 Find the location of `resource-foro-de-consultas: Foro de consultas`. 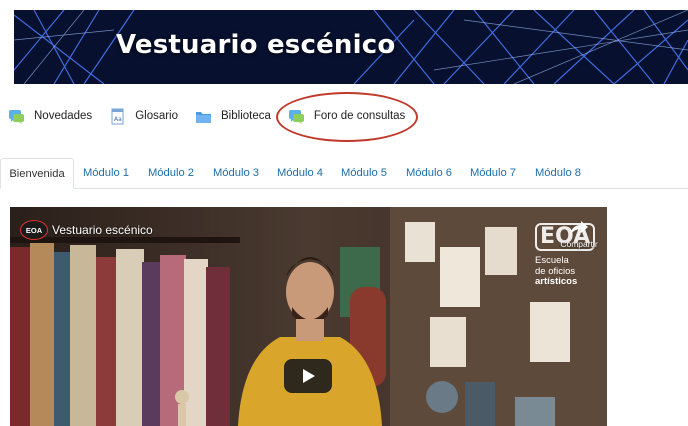

resource-foro-de-consultas: Foro de consultas is located at coordinates (346, 116).